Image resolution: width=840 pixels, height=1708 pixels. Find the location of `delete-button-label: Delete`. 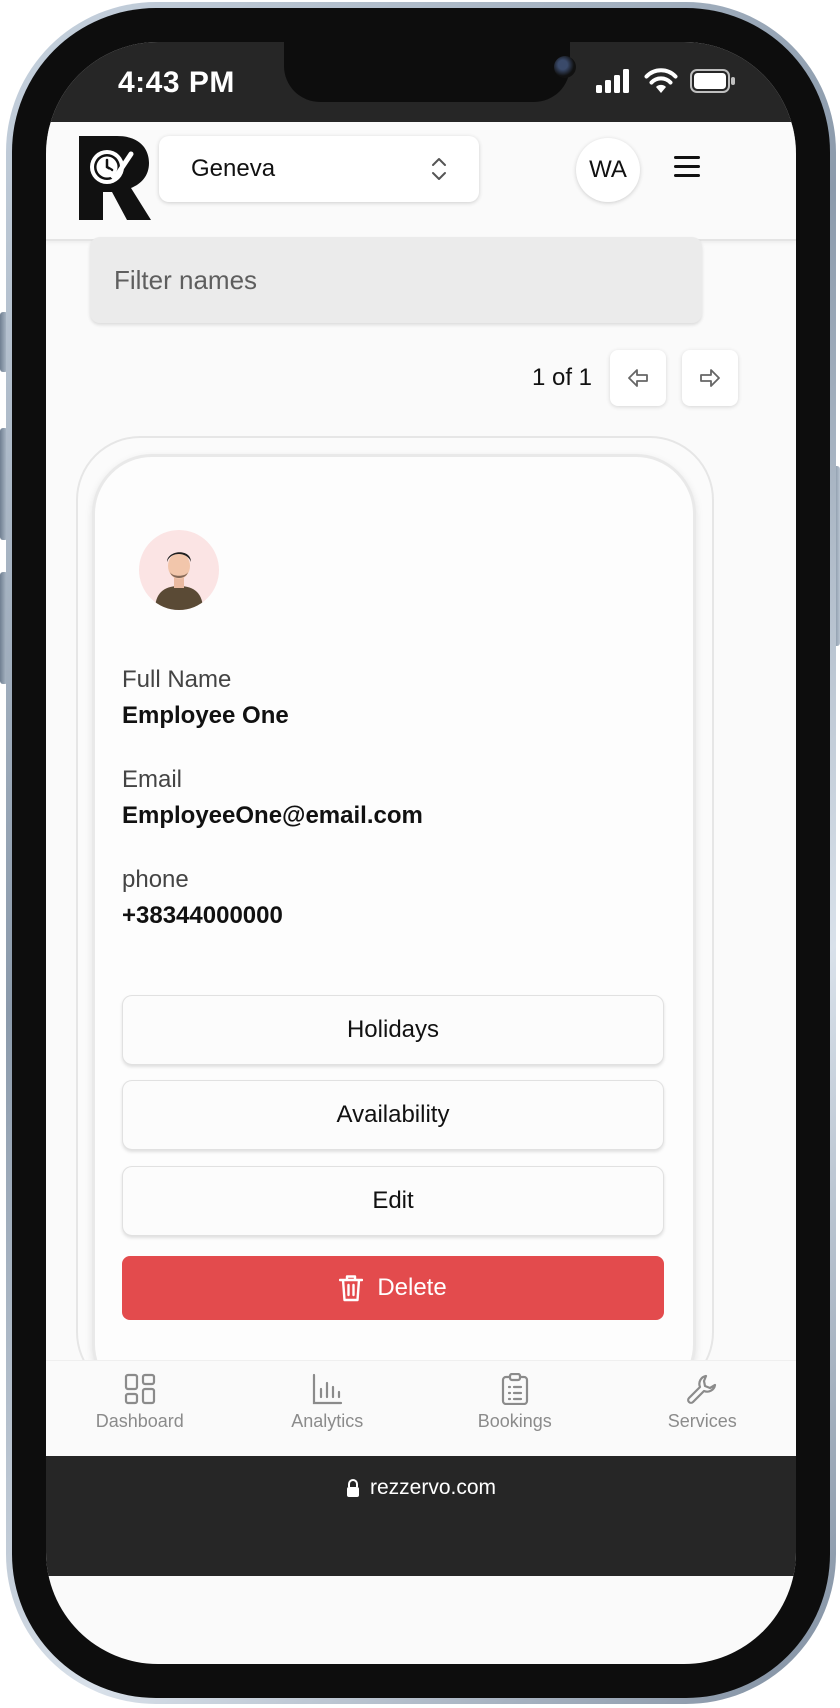

delete-button-label: Delete is located at coordinates (412, 1287).